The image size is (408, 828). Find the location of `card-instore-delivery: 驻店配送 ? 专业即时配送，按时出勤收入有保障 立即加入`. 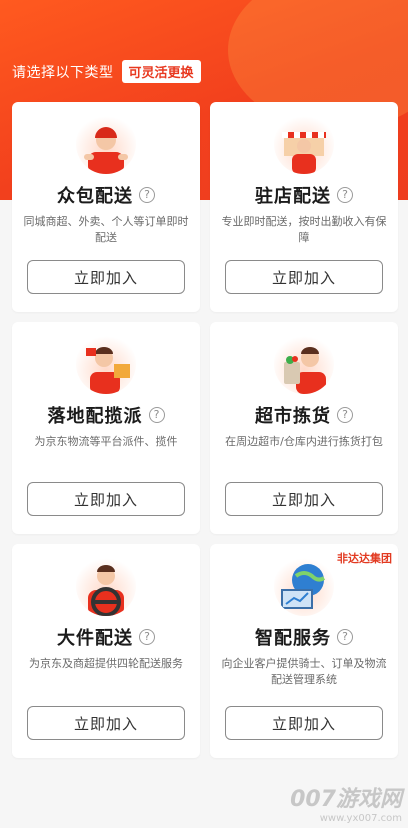

card-instore-delivery: 驻店配送 ? 专业即时配送，按时出勤收入有保障 立即加入 is located at coordinates (304, 207).